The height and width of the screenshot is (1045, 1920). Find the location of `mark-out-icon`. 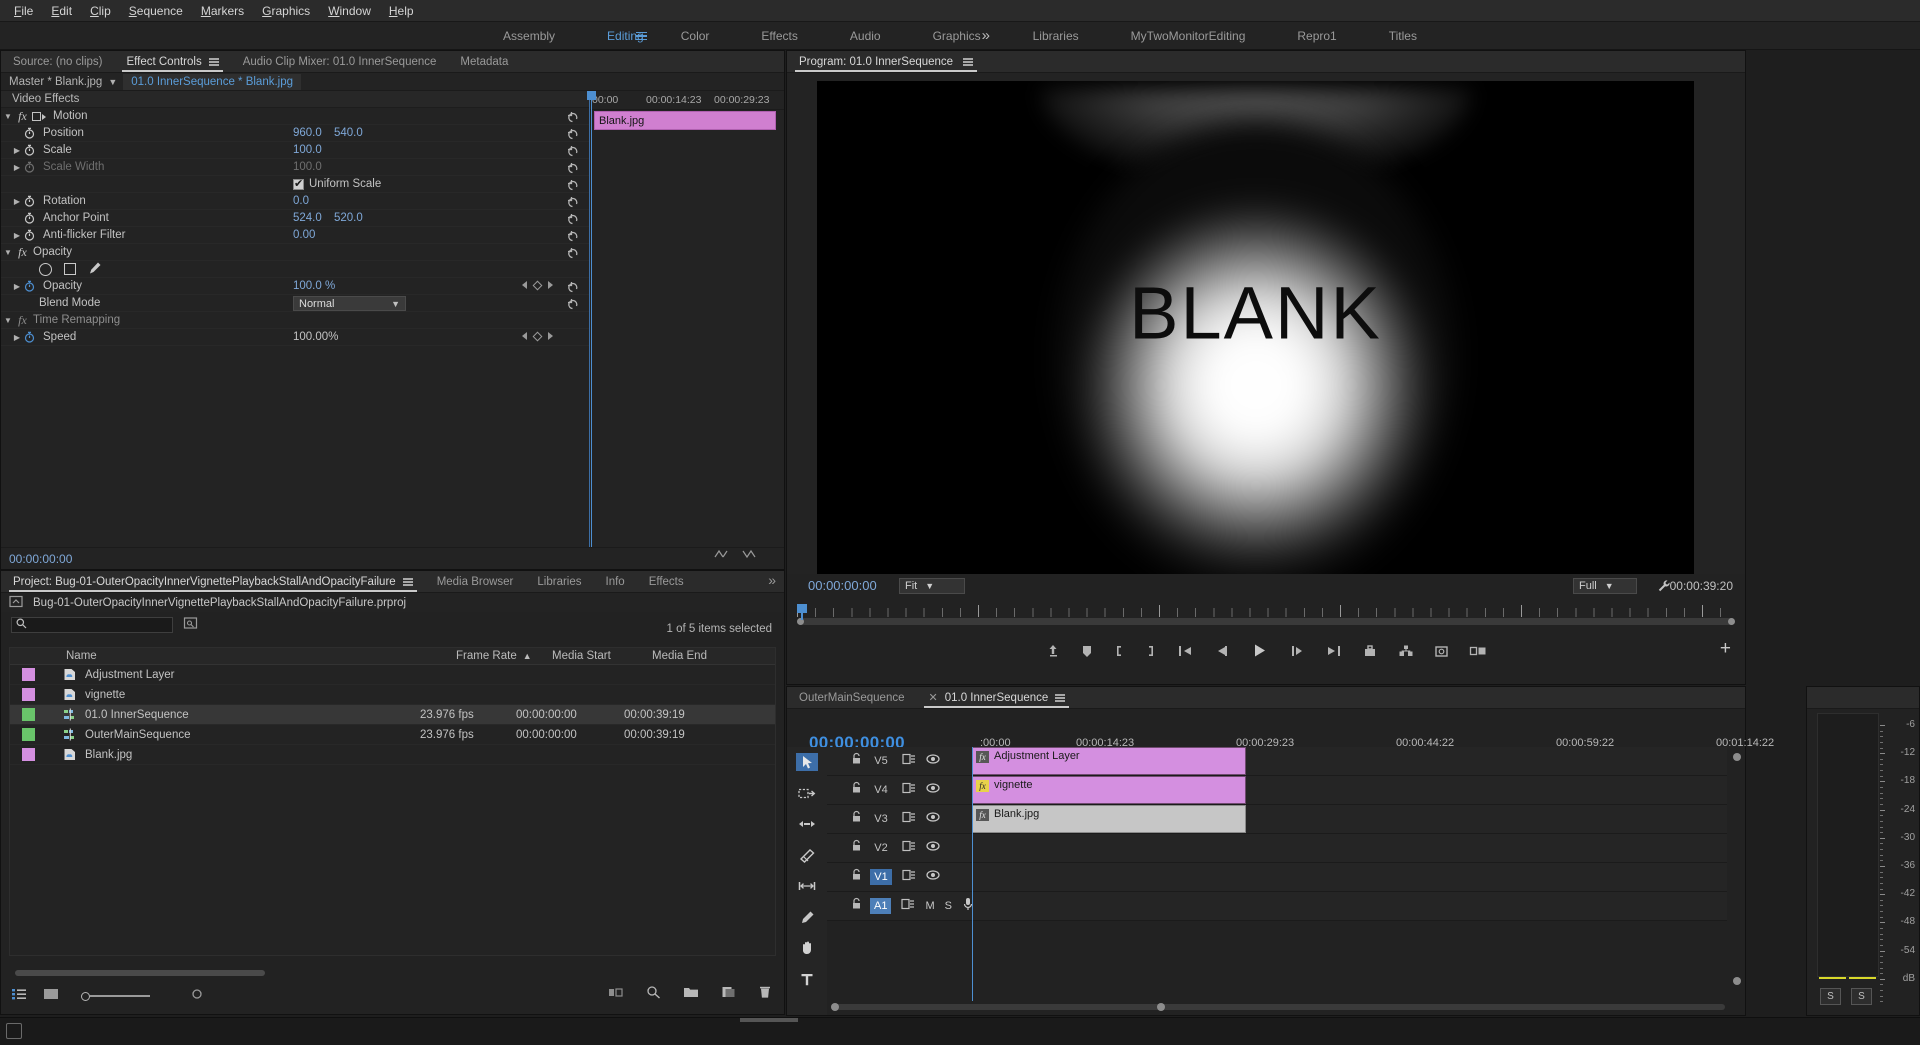

mark-out-icon is located at coordinates (1151, 653).